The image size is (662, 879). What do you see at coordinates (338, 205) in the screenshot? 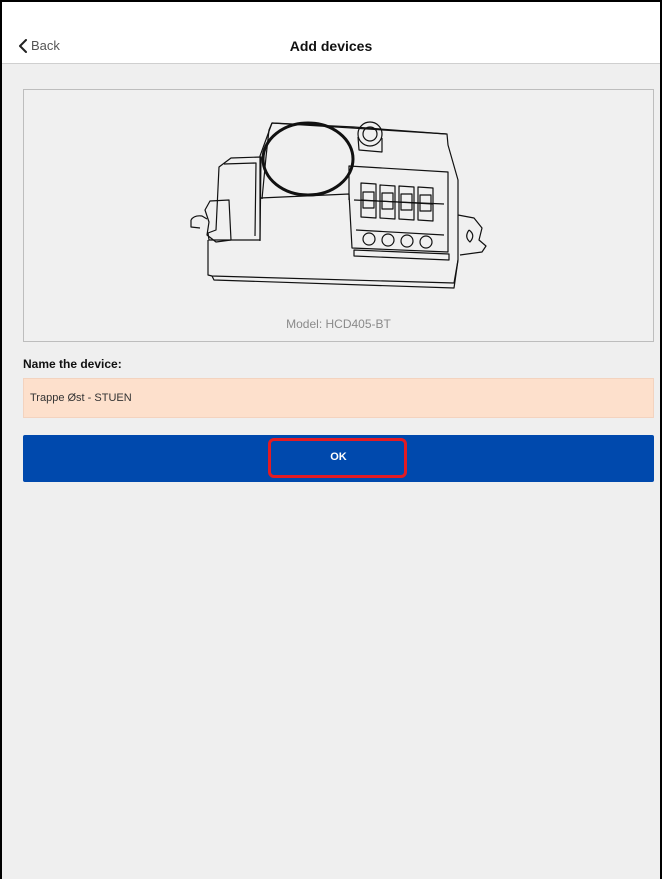
I see `device-illustration` at bounding box center [338, 205].